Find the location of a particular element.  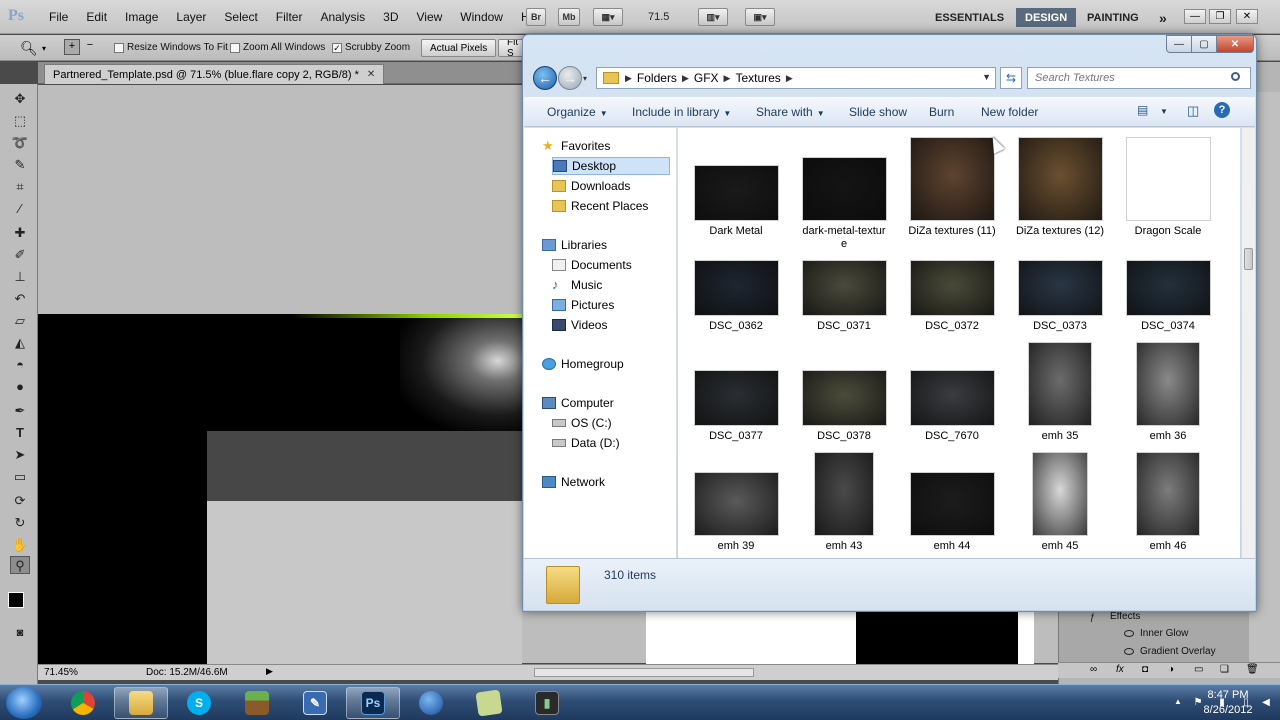

menu-filter: Filter is located at coordinates (289, 17).